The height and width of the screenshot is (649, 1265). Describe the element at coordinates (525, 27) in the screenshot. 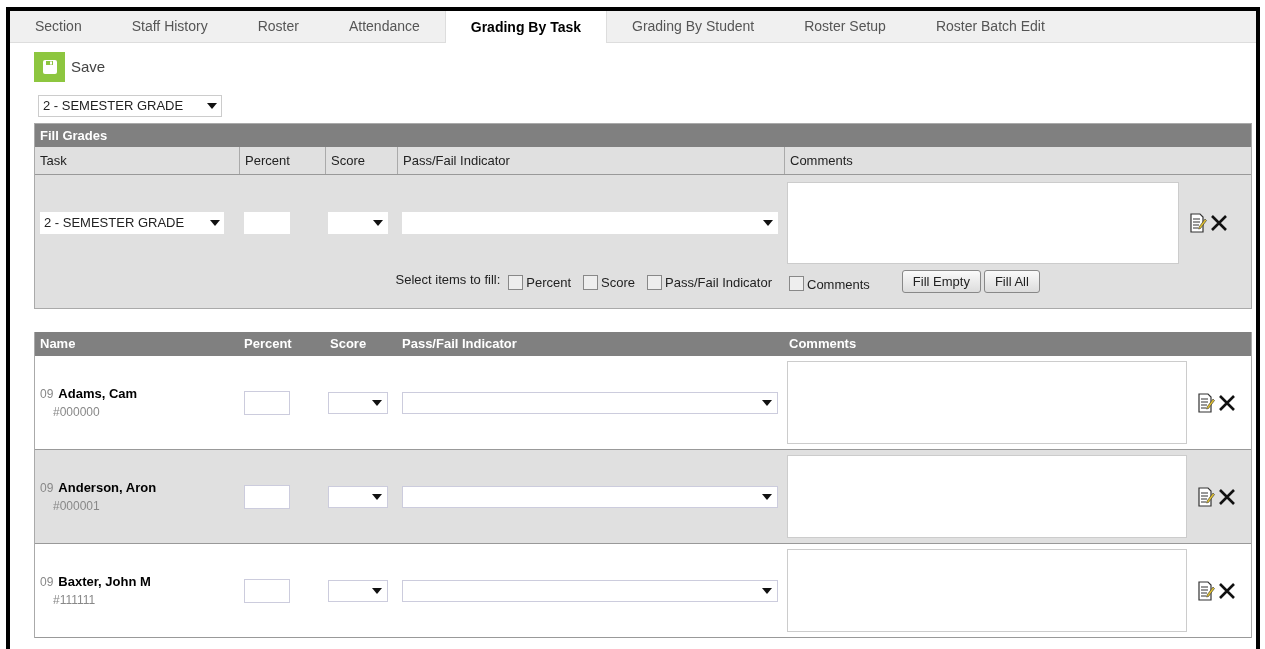

I see `tab: Grading By Task` at that location.